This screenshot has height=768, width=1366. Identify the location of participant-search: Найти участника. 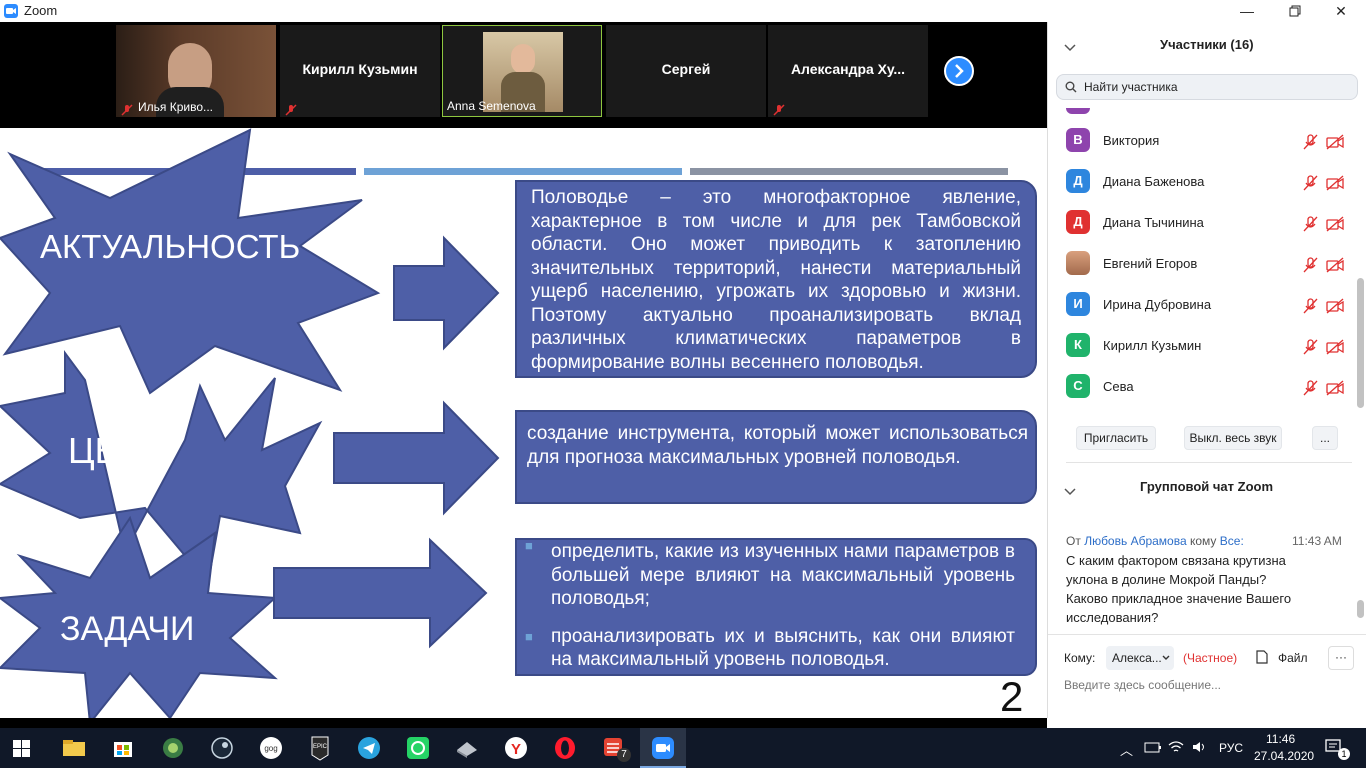
(1207, 87).